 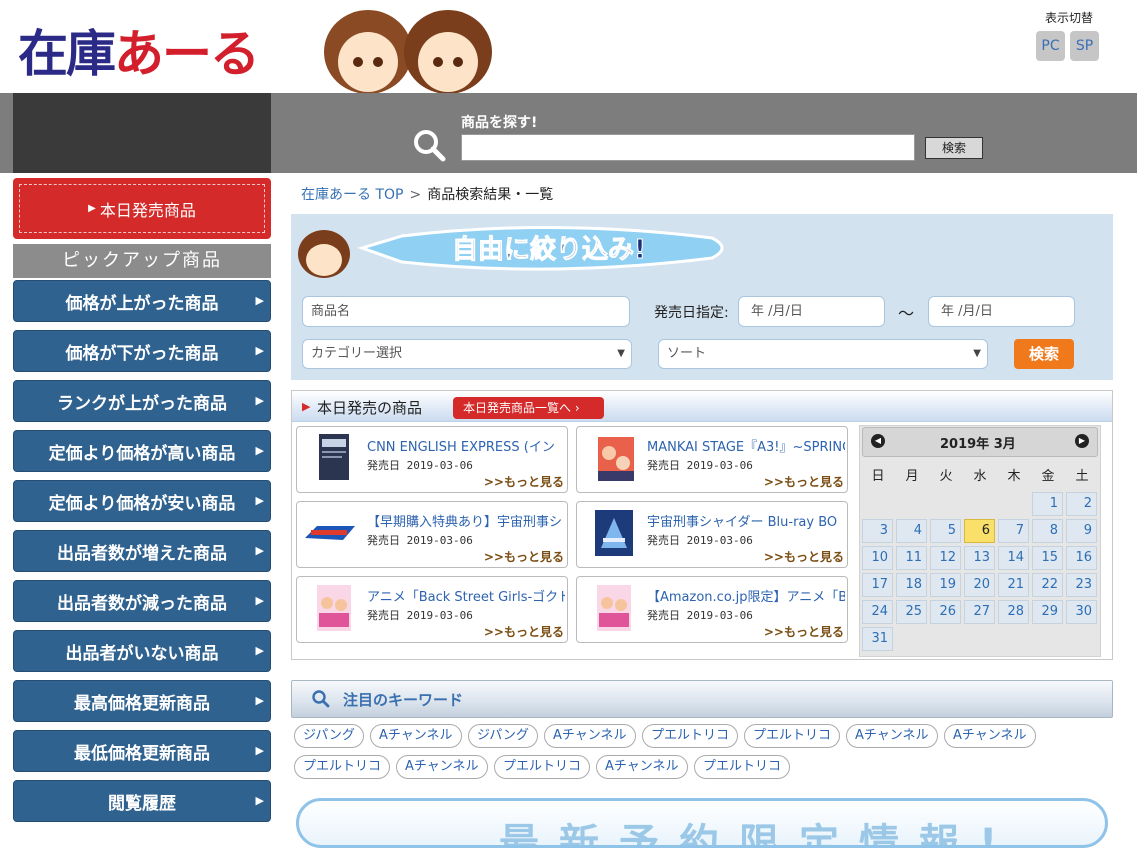 What do you see at coordinates (1084, 46) in the screenshot?
I see `view-sp-button: SP` at bounding box center [1084, 46].